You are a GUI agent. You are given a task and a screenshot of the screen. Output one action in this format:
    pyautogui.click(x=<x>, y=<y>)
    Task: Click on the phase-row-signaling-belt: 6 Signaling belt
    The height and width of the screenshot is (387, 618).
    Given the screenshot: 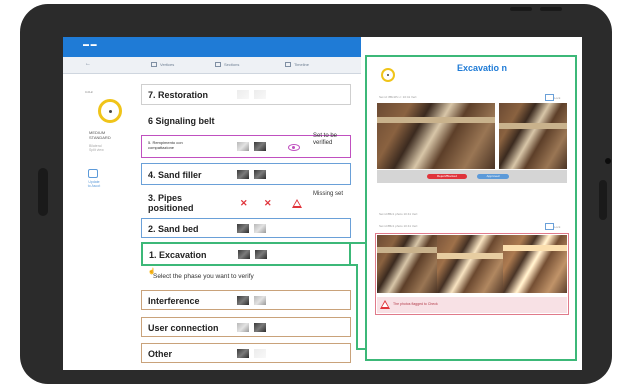 What is the action you would take?
    pyautogui.click(x=246, y=120)
    